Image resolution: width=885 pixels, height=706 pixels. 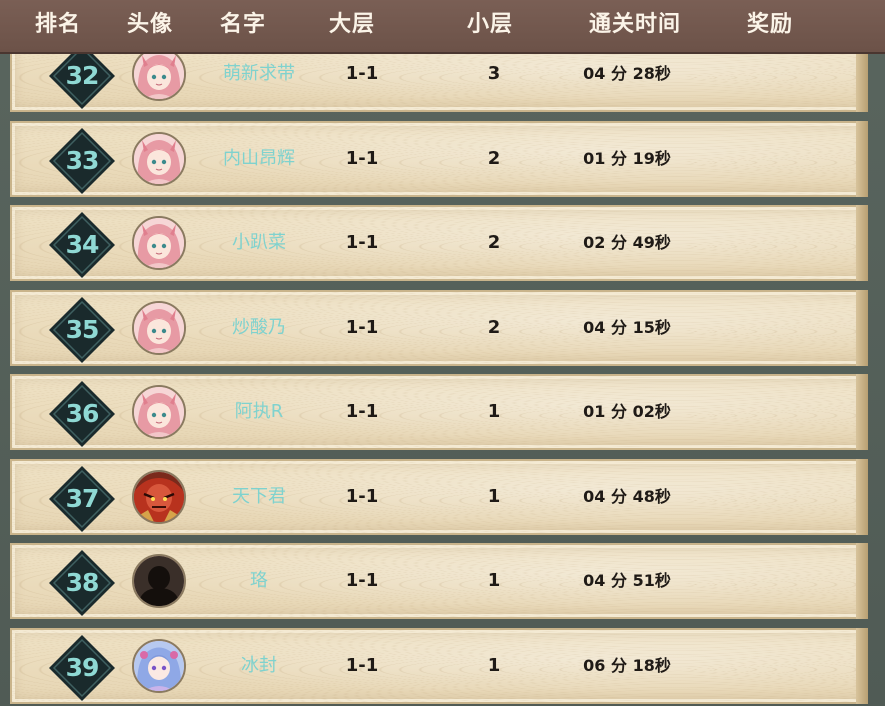 I want to click on rank-badge: 34, so click(x=82, y=245).